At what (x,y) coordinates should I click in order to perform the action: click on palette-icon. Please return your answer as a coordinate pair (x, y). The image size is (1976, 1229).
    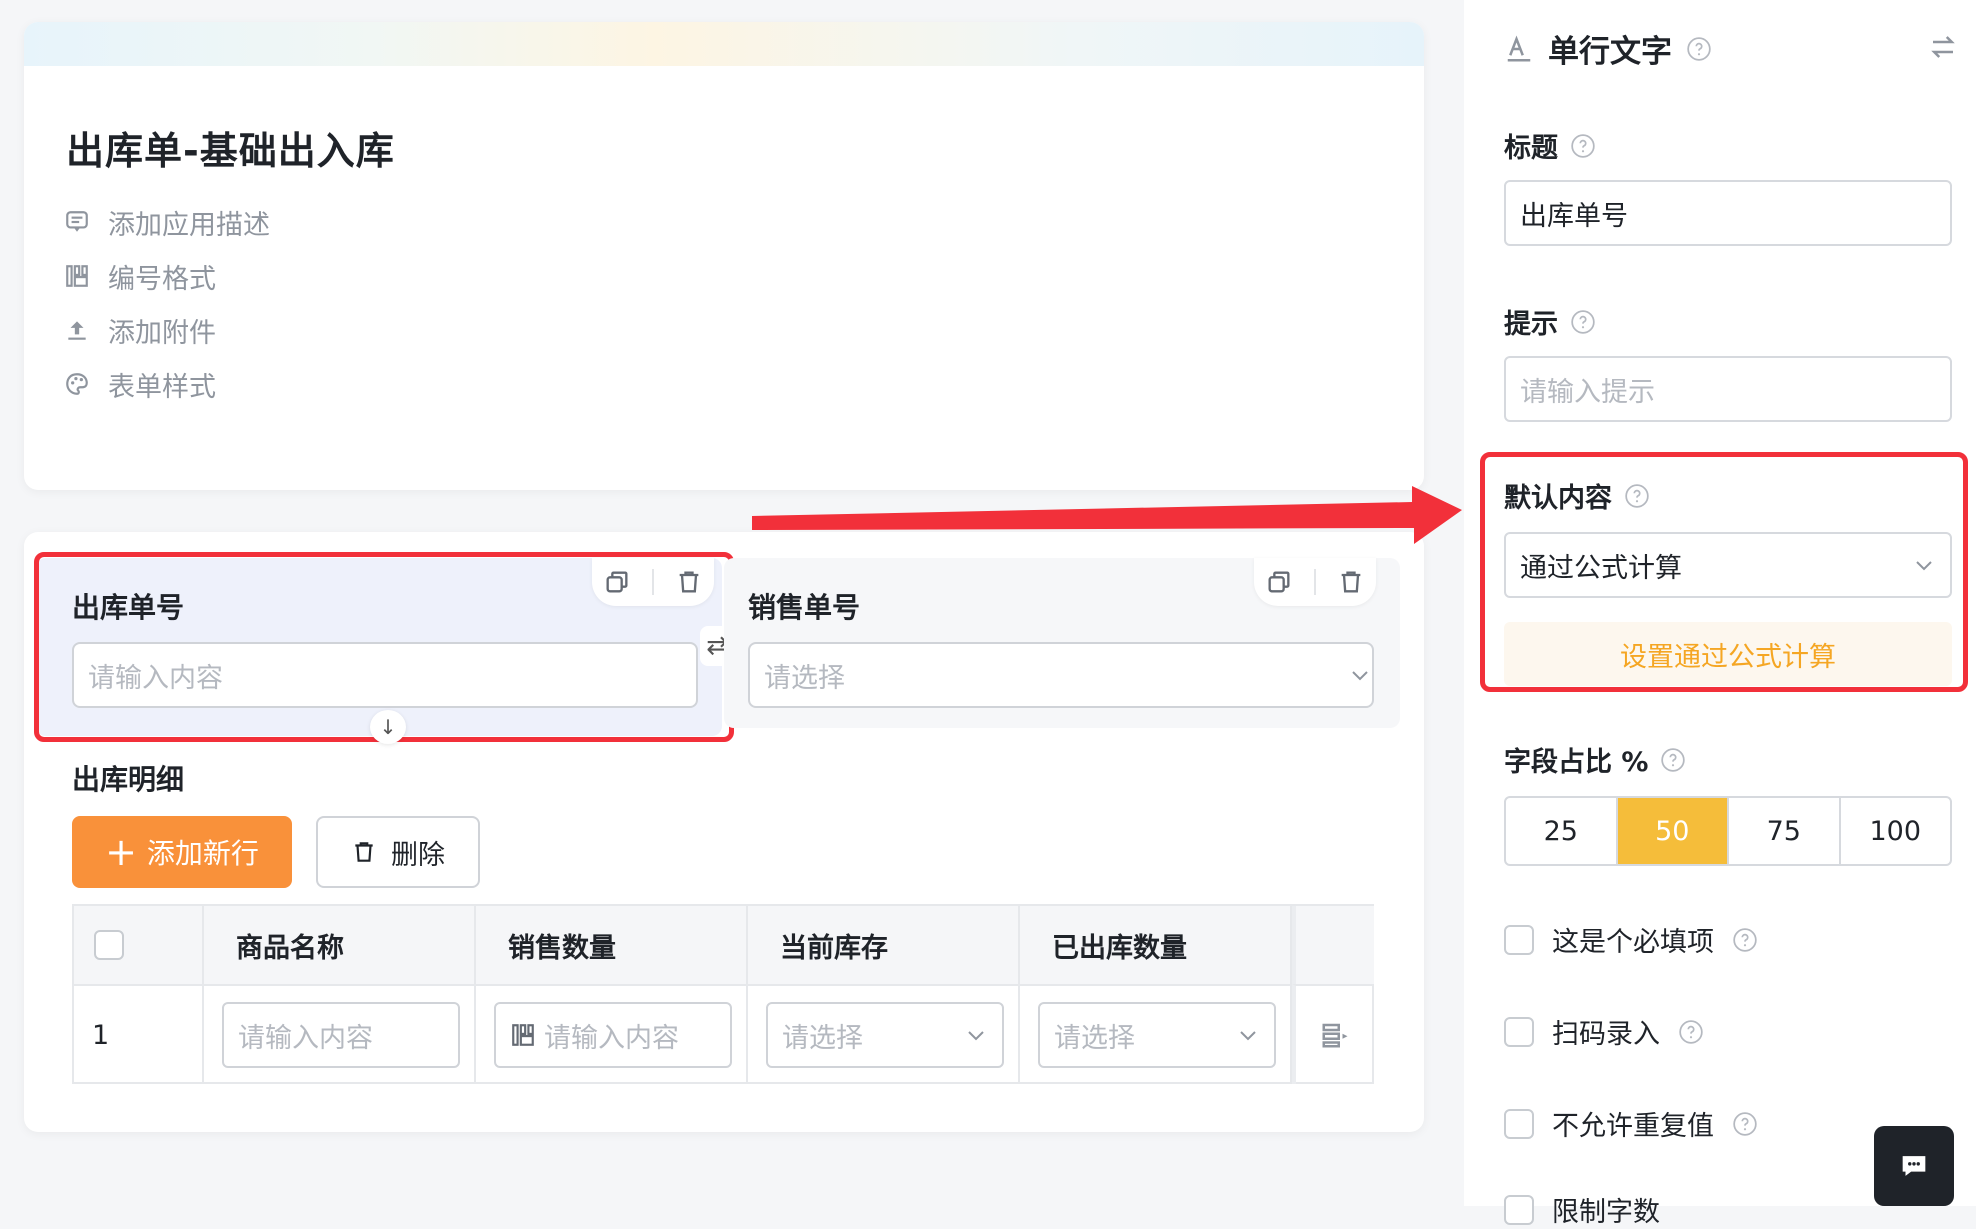
    Looking at the image, I should click on (77, 384).